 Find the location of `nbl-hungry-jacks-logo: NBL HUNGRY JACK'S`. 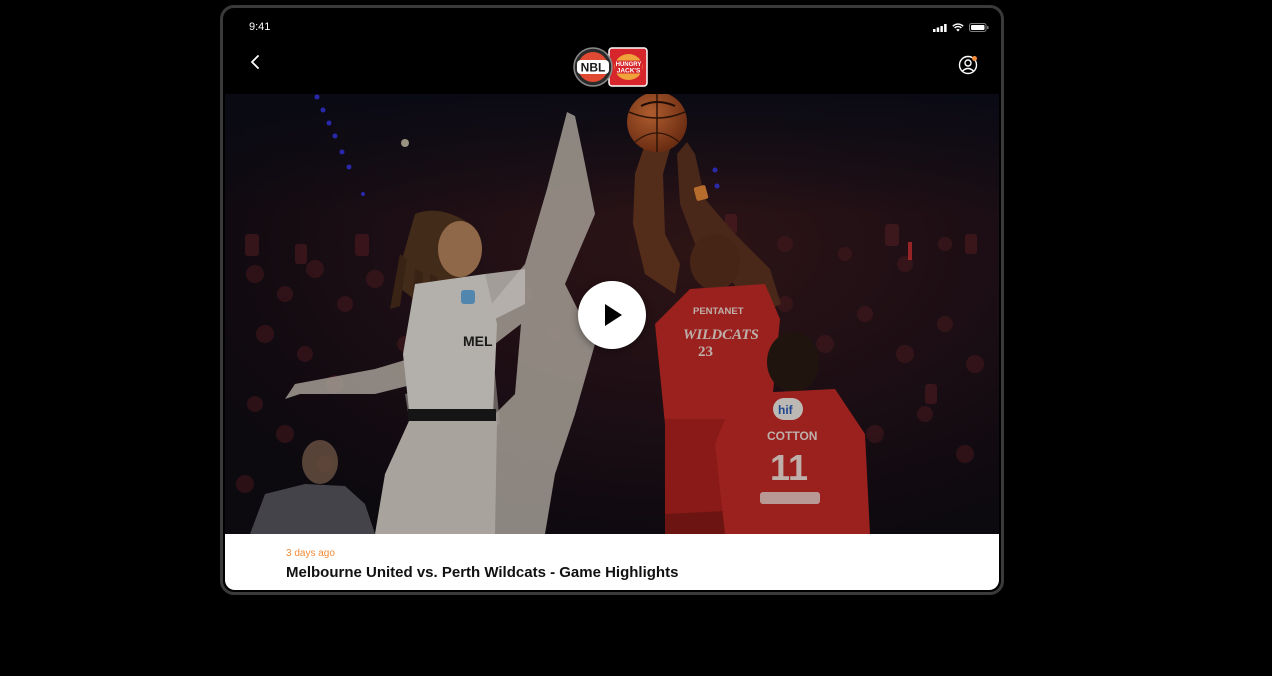

nbl-hungry-jacks-logo: NBL HUNGRY JACK'S is located at coordinates (611, 67).